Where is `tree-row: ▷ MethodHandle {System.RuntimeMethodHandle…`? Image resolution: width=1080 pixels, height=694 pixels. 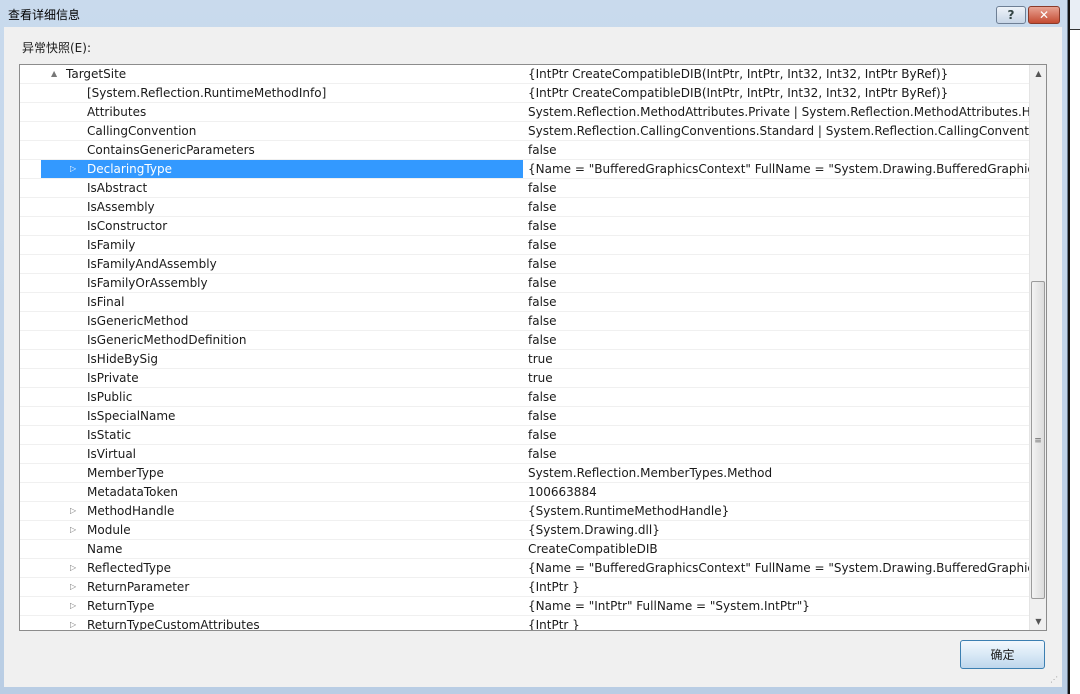
tree-row: ▷ MethodHandle {System.RuntimeMethodHandle… is located at coordinates (525, 511).